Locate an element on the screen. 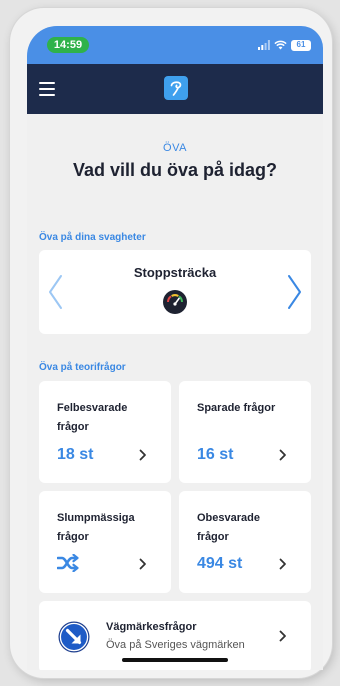  card-unanswered-questions: Obesvarade frågor 494 st is located at coordinates (245, 542).